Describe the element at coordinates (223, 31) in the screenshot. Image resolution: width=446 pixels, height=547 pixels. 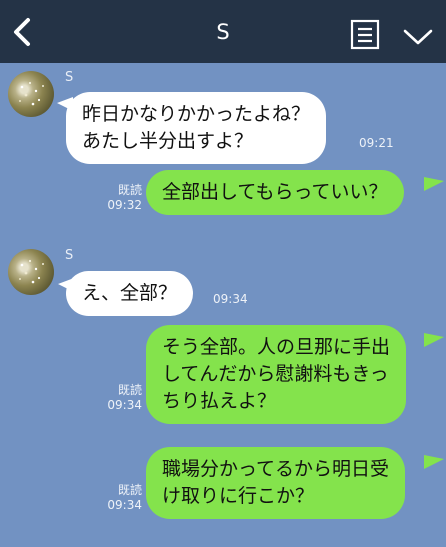
I see `chat-header: S` at that location.